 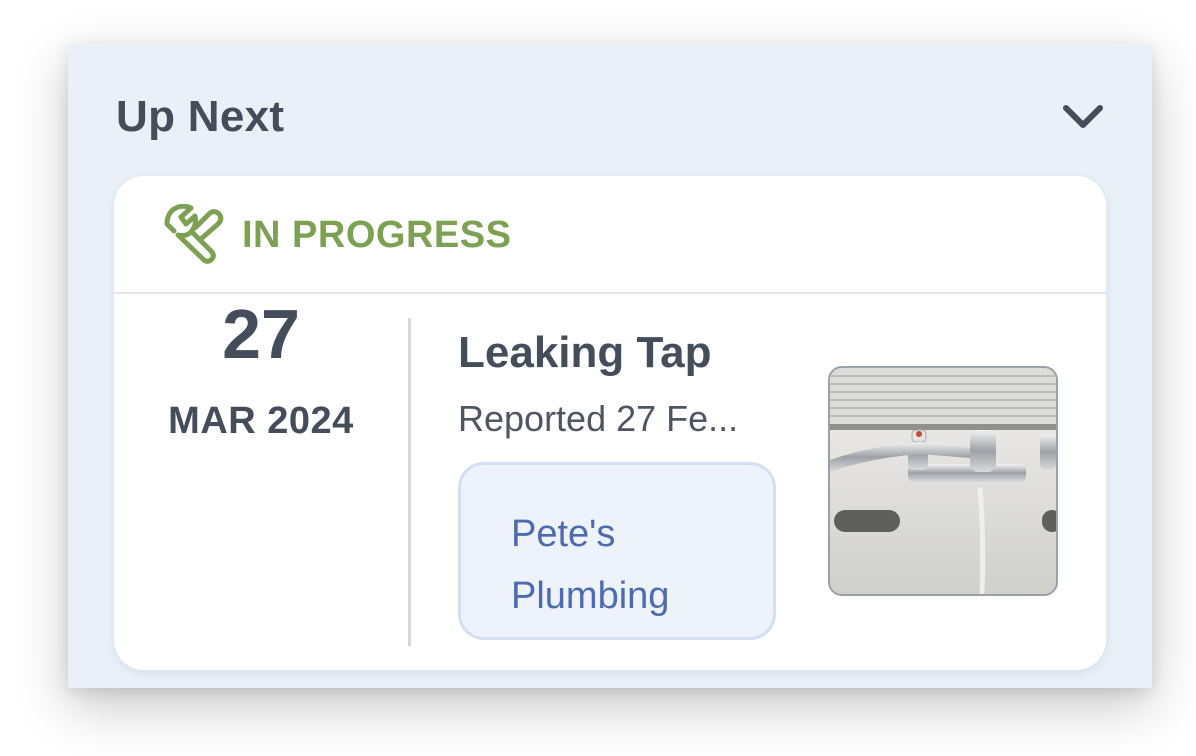 What do you see at coordinates (194, 234) in the screenshot?
I see `wrench-icon` at bounding box center [194, 234].